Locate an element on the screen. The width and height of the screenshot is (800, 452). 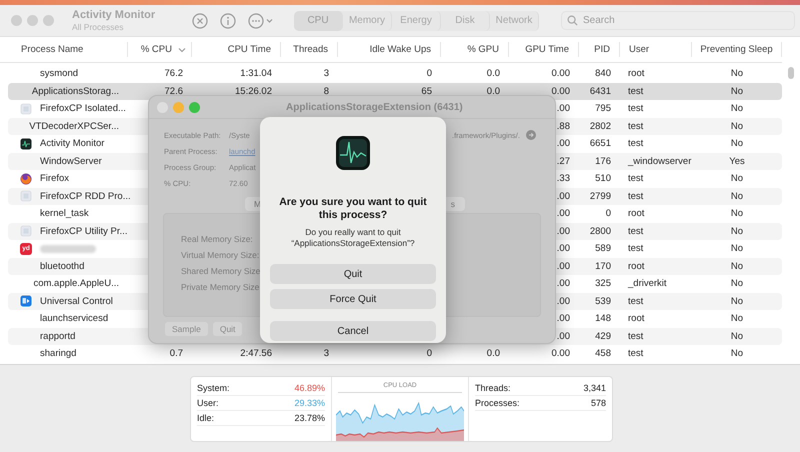
stat-value: 3,341 is located at coordinates (594, 387).